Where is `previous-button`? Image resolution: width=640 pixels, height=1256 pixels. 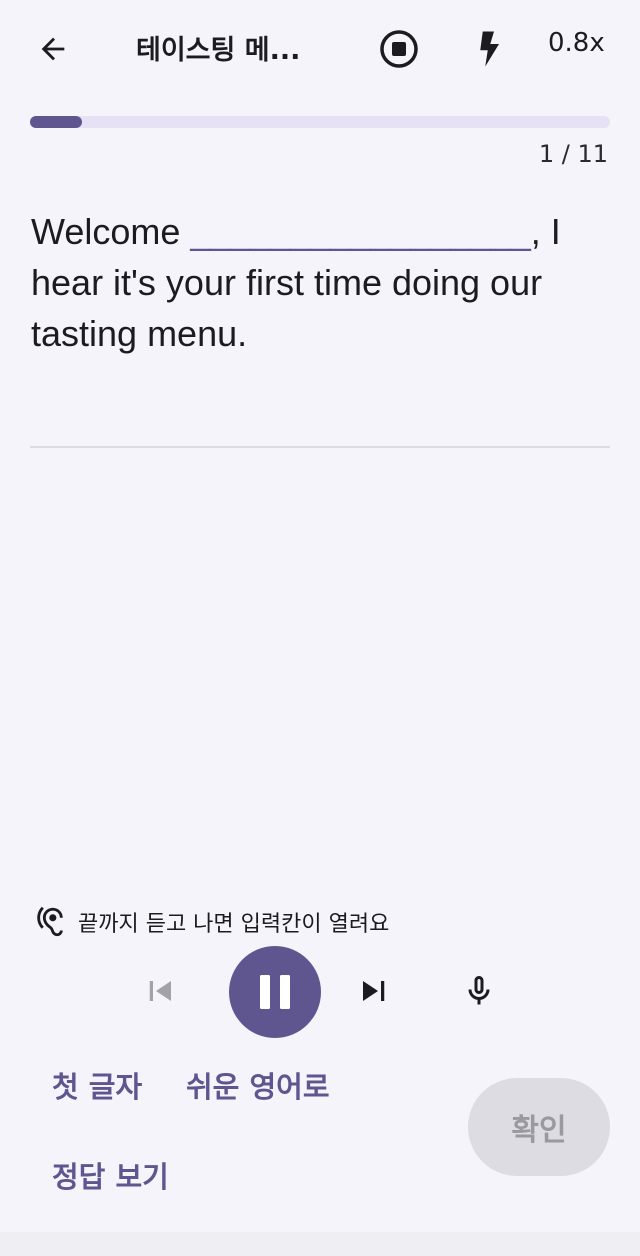
previous-button is located at coordinates (161, 991).